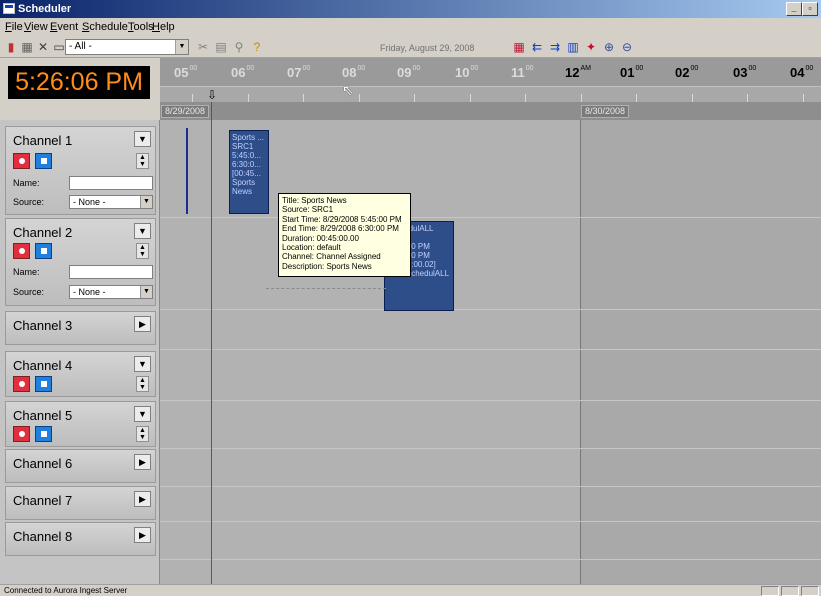 The image size is (821, 596). What do you see at coordinates (142, 462) in the screenshot?
I see `channel-6-expand-button: ▶` at bounding box center [142, 462].